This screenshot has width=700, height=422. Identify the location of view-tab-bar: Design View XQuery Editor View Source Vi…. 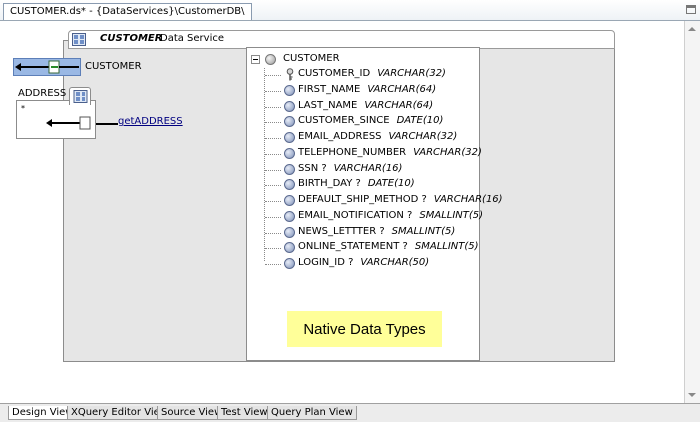
(350, 412).